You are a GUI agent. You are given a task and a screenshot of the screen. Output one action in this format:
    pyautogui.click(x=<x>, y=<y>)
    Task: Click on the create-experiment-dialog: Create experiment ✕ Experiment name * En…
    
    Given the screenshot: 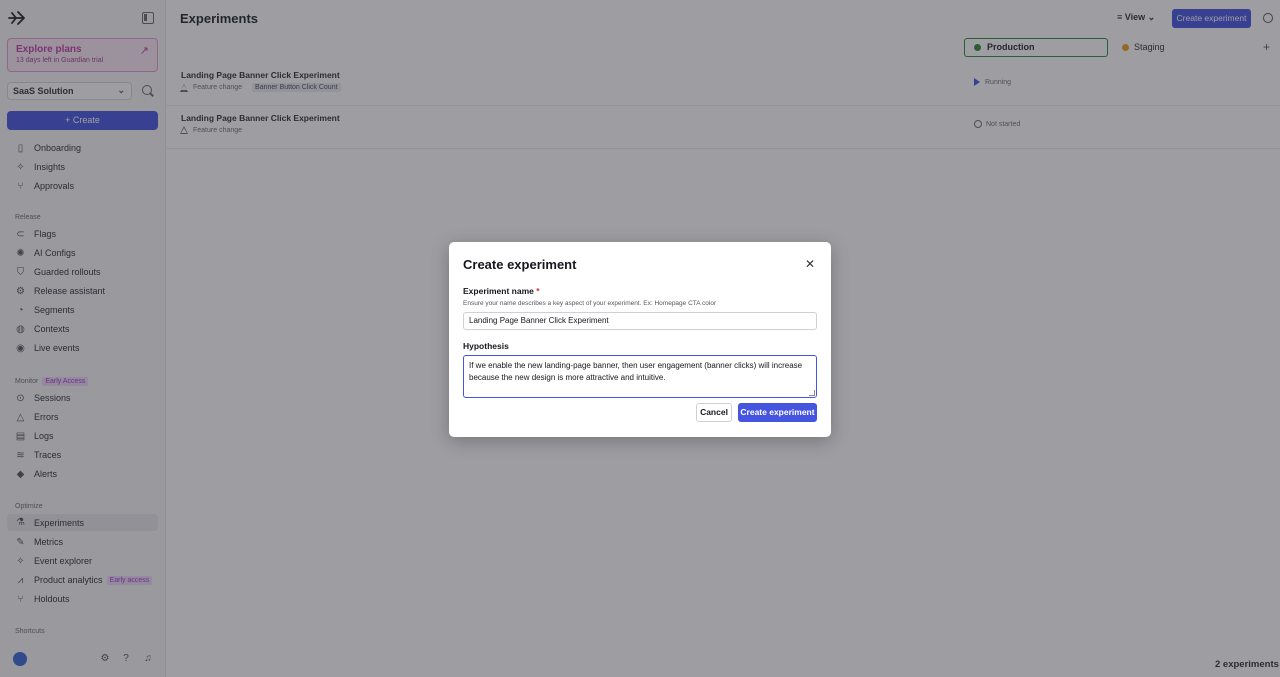 What is the action you would take?
    pyautogui.click(x=640, y=339)
    